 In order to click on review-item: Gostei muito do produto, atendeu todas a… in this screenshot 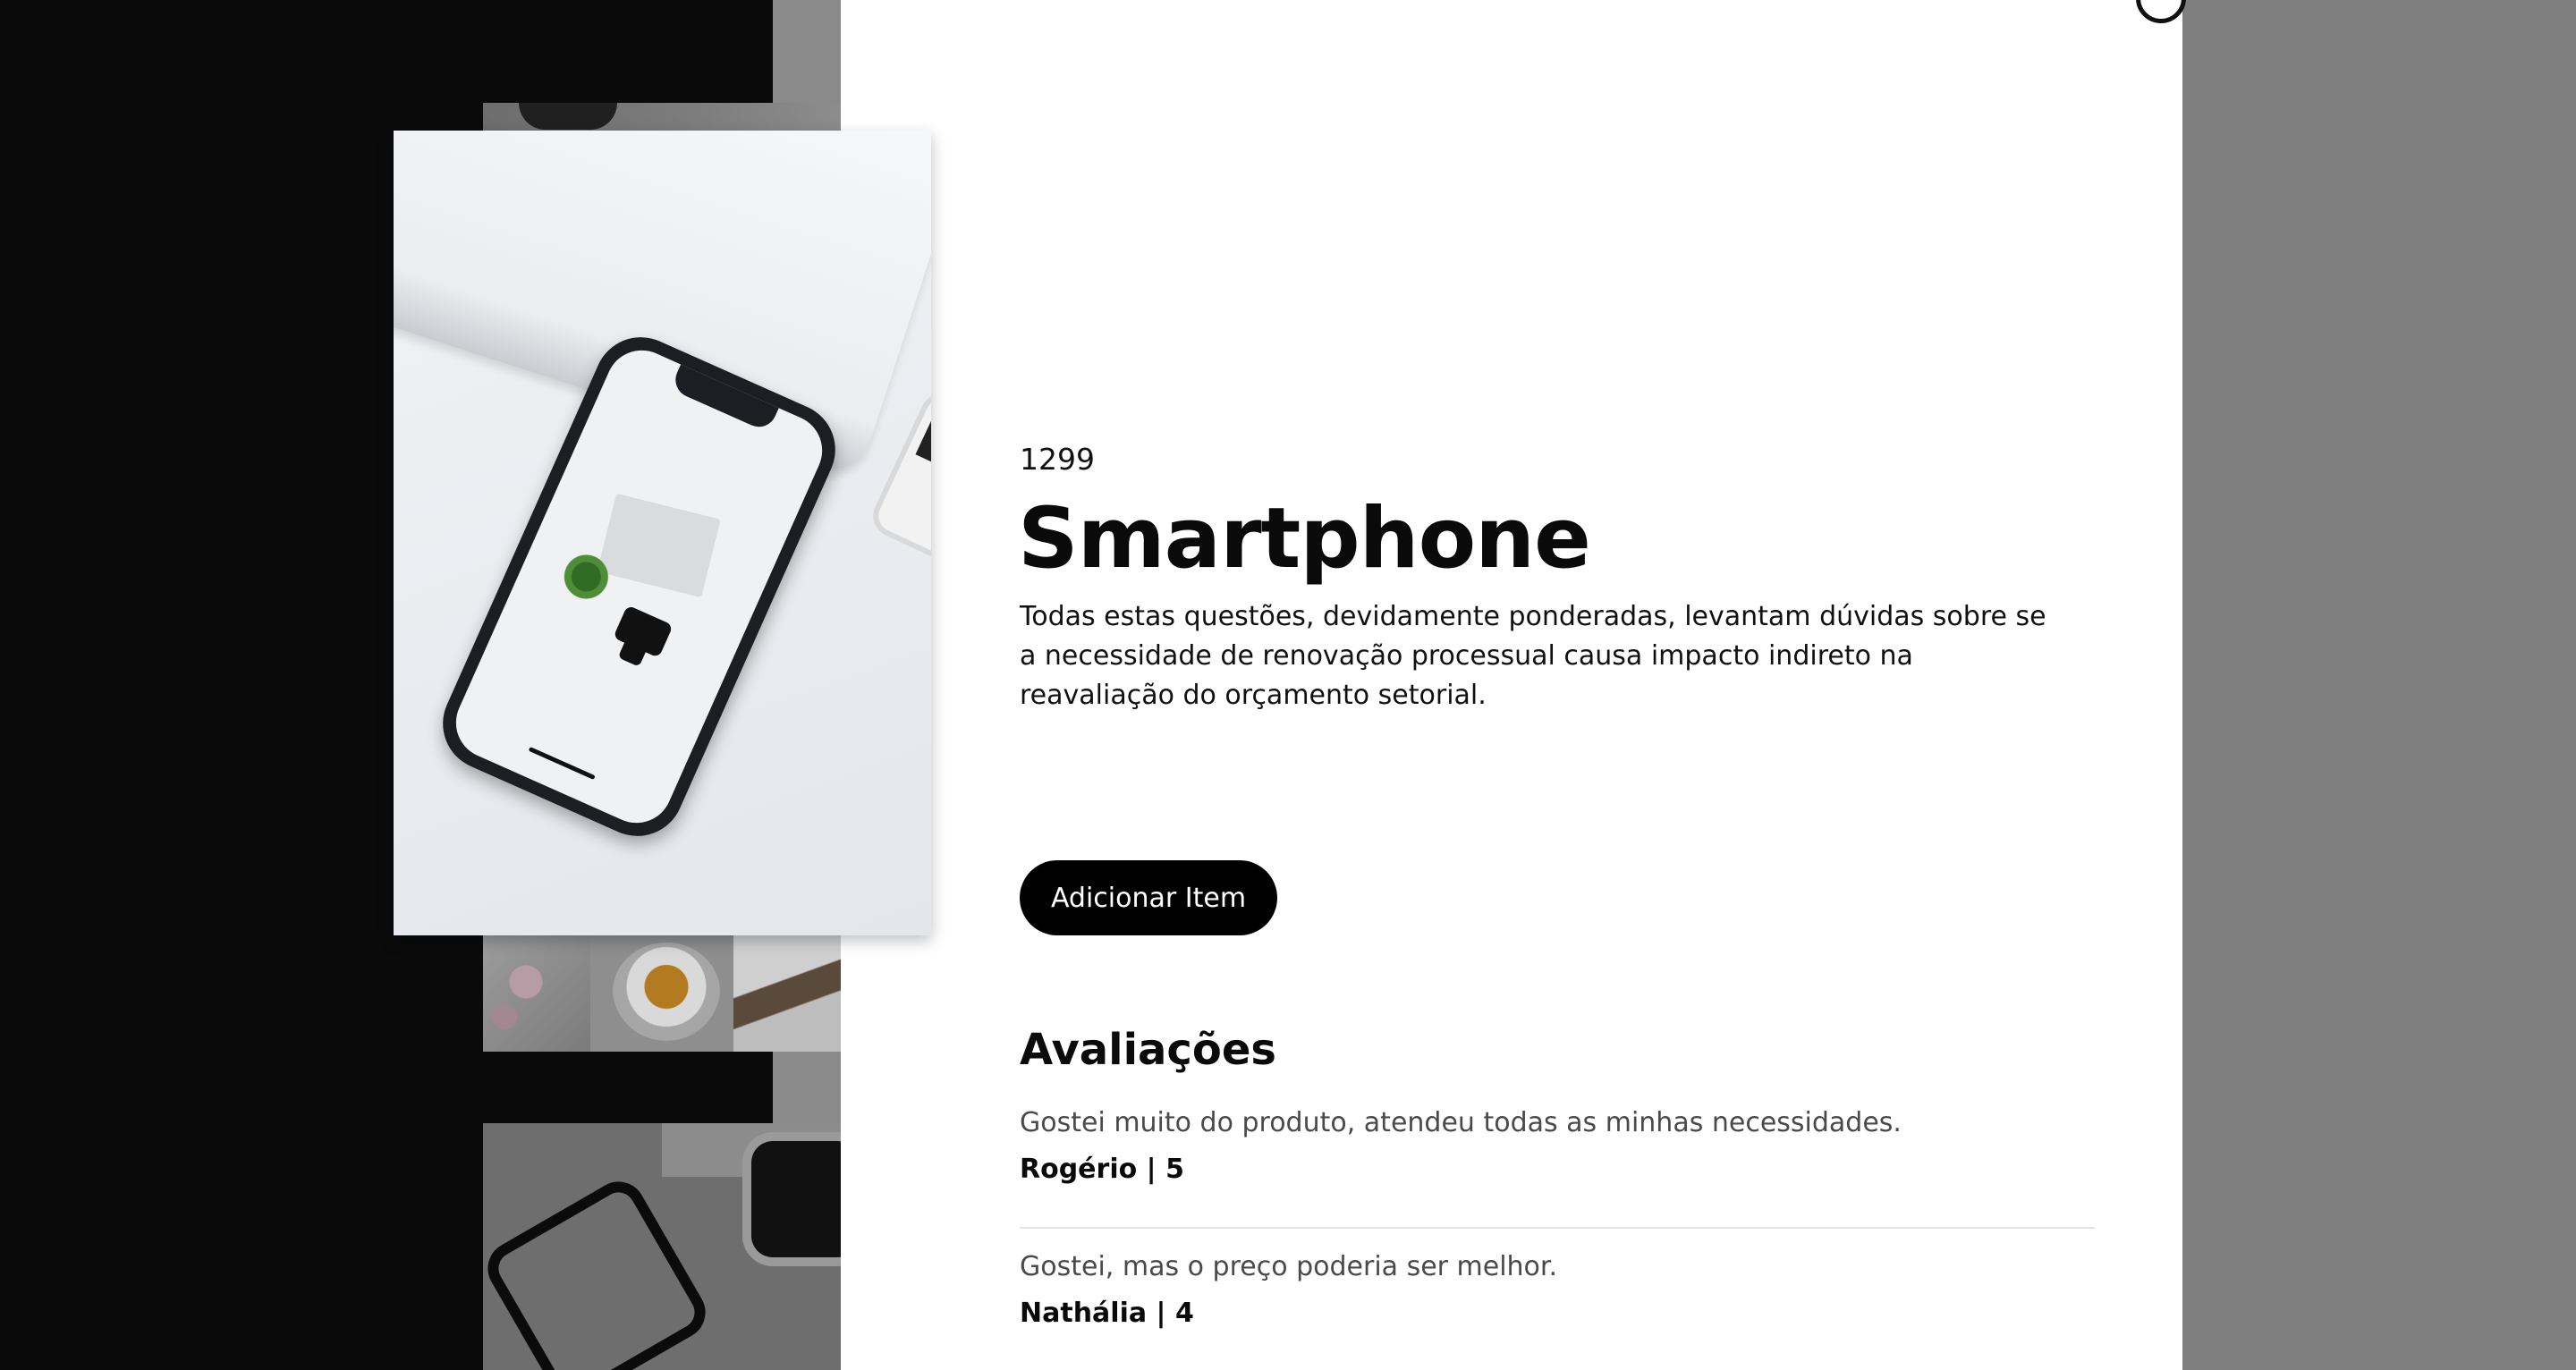, I will do `click(1557, 1146)`.